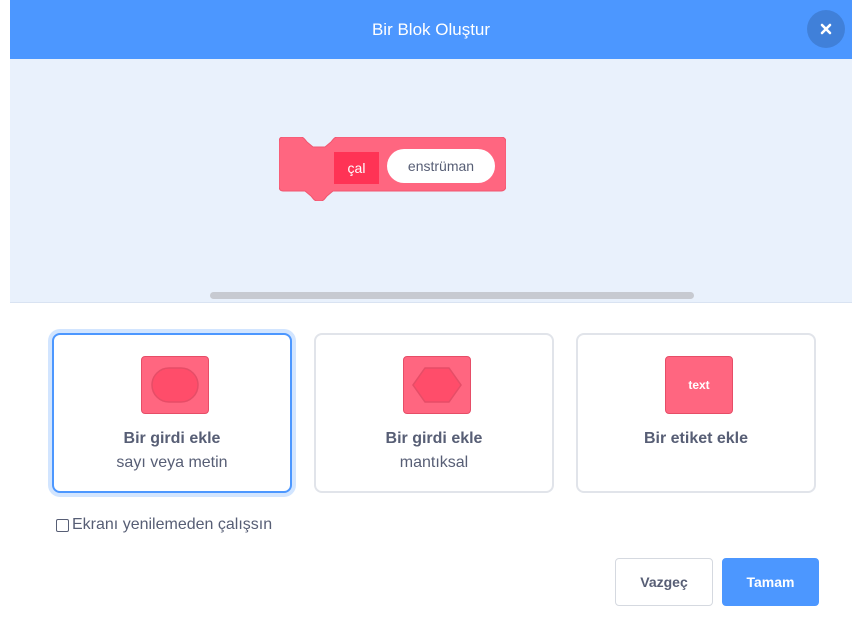 The image size is (852, 640). Describe the element at coordinates (441, 166) in the screenshot. I see `block-parameter-field: enstrüman` at that location.